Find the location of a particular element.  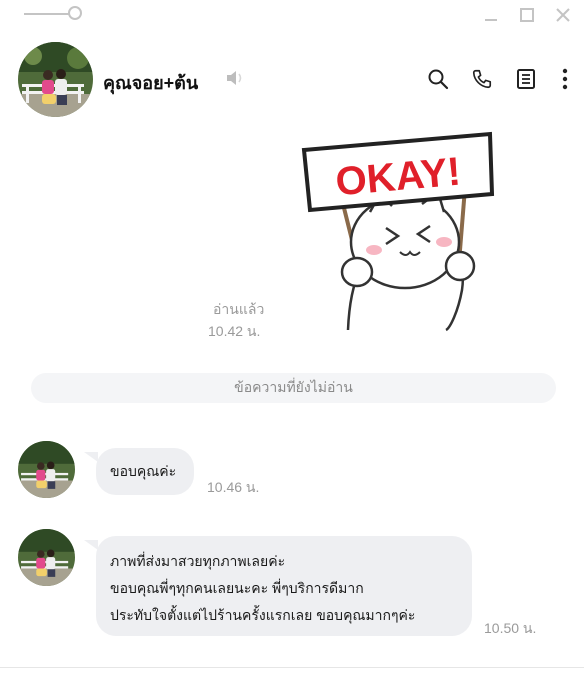

chat-avatar is located at coordinates (55, 79).